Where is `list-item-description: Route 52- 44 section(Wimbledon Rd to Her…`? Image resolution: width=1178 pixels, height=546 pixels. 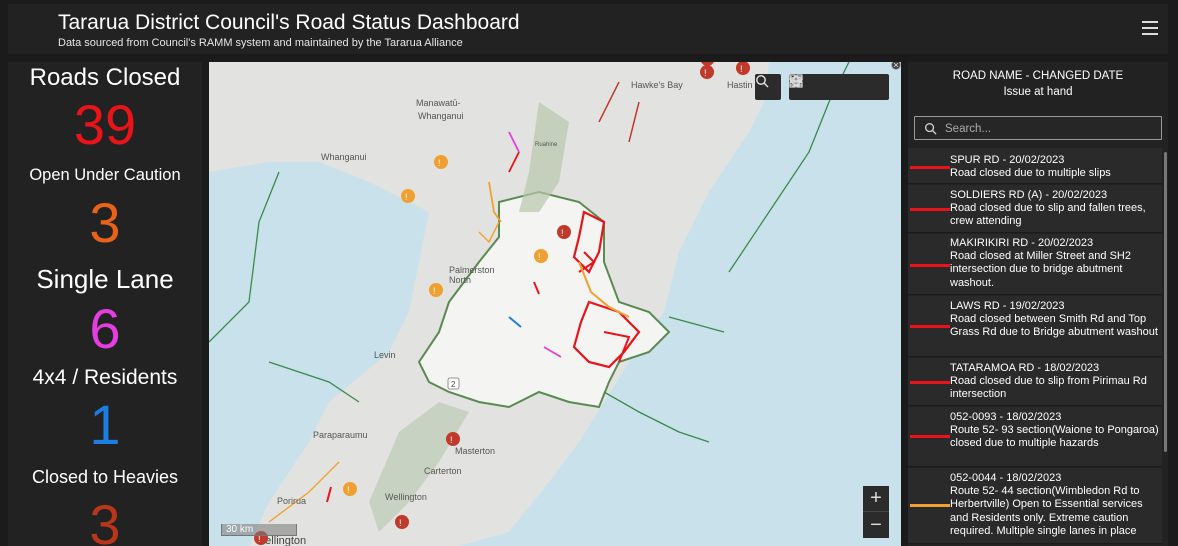
list-item-description: Route 52- 44 section(Wimbledon Rd to Her… is located at coordinates (1046, 511).